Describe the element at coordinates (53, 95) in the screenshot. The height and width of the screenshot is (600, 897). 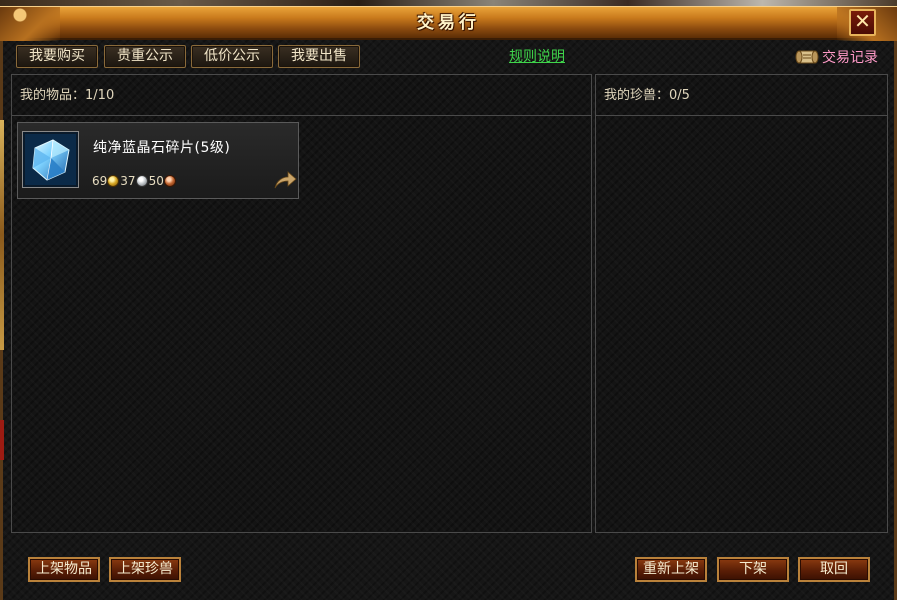
I see `my-items-label: 我的物品：` at that location.